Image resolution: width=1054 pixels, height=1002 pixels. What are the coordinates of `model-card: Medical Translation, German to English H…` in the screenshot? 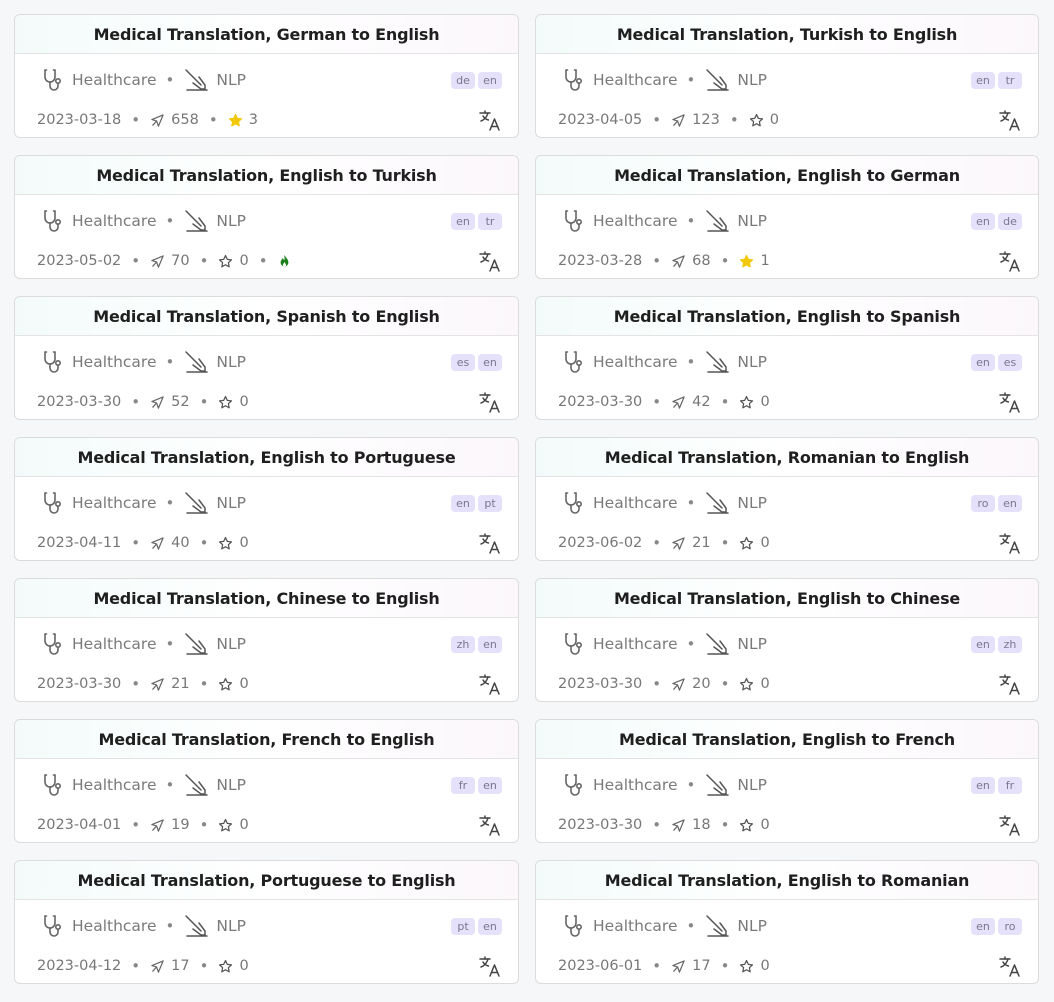 It's located at (266, 76).